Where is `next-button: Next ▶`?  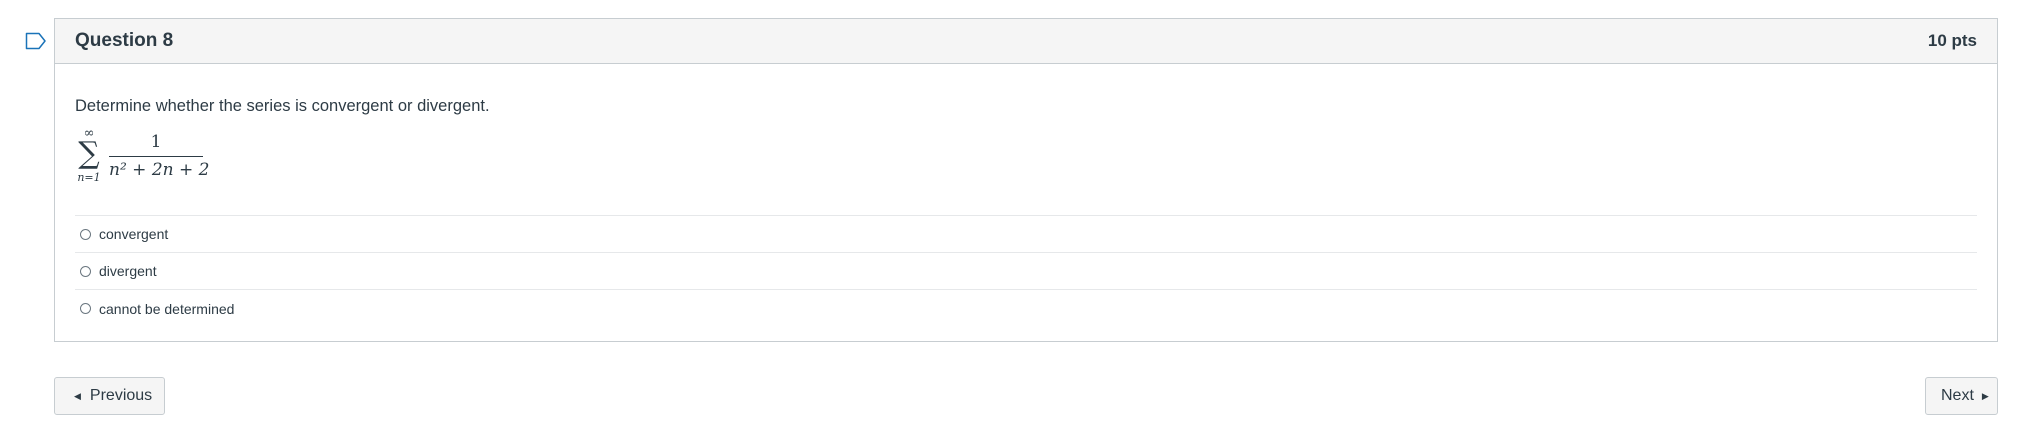
next-button: Next ▶ is located at coordinates (1961, 396).